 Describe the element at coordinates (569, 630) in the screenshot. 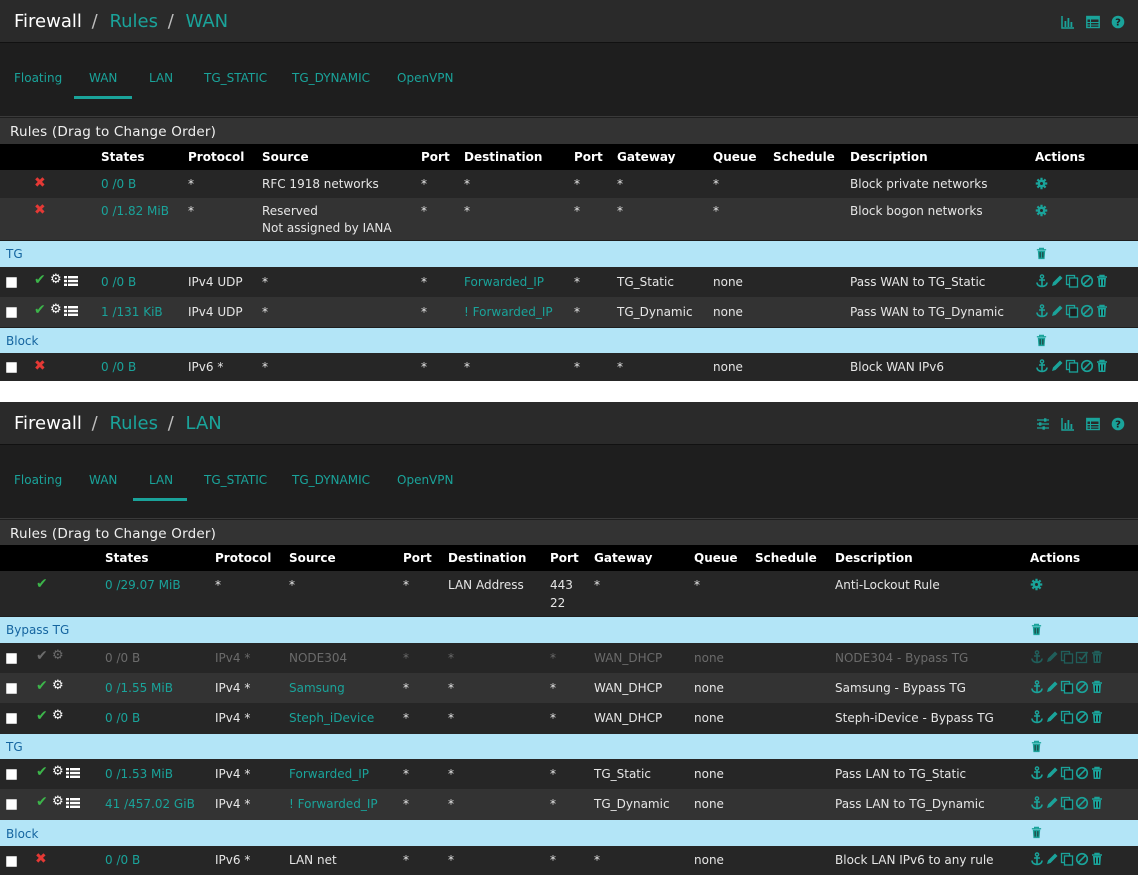

I see `separator-row: Bypass TG` at that location.